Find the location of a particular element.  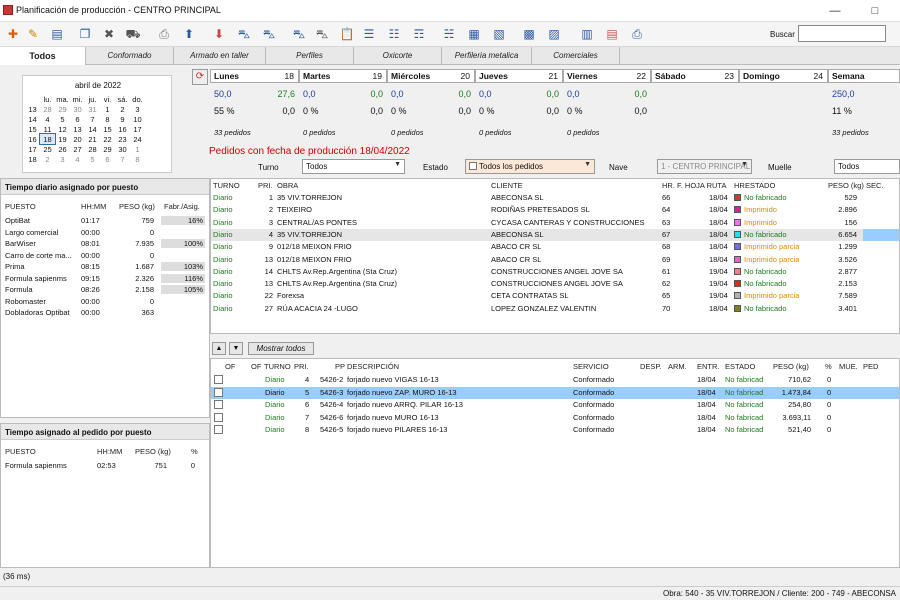

calendar-day: 14 is located at coordinates (92, 129).